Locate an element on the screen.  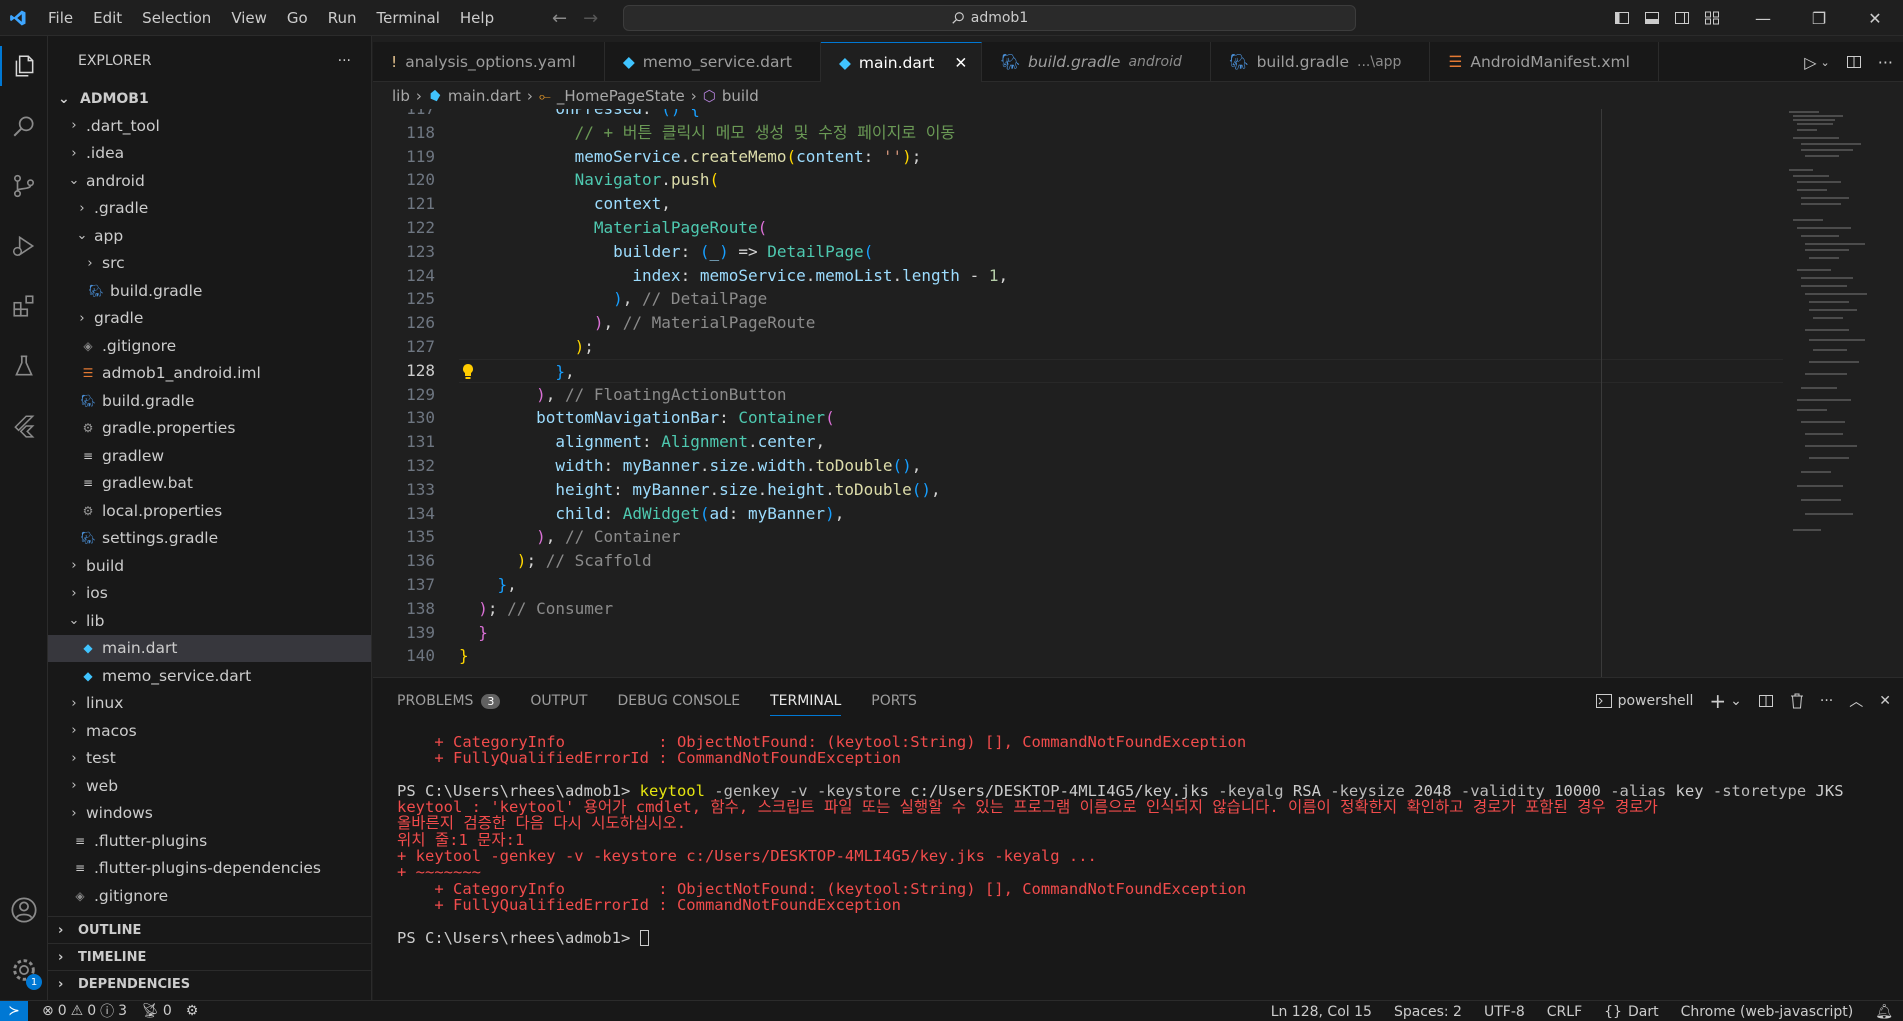
testing-activity is located at coordinates (24, 366).